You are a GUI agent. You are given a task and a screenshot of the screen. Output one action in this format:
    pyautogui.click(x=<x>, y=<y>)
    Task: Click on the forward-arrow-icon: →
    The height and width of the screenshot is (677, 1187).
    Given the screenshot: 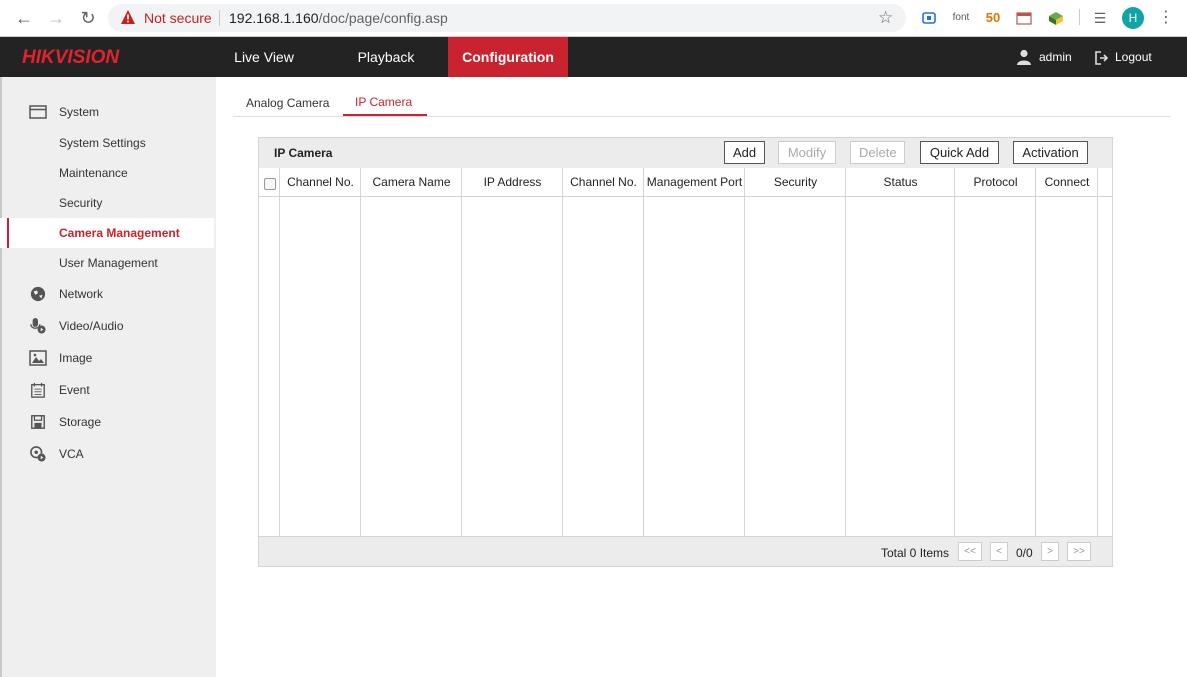 What is the action you would take?
    pyautogui.click(x=56, y=18)
    